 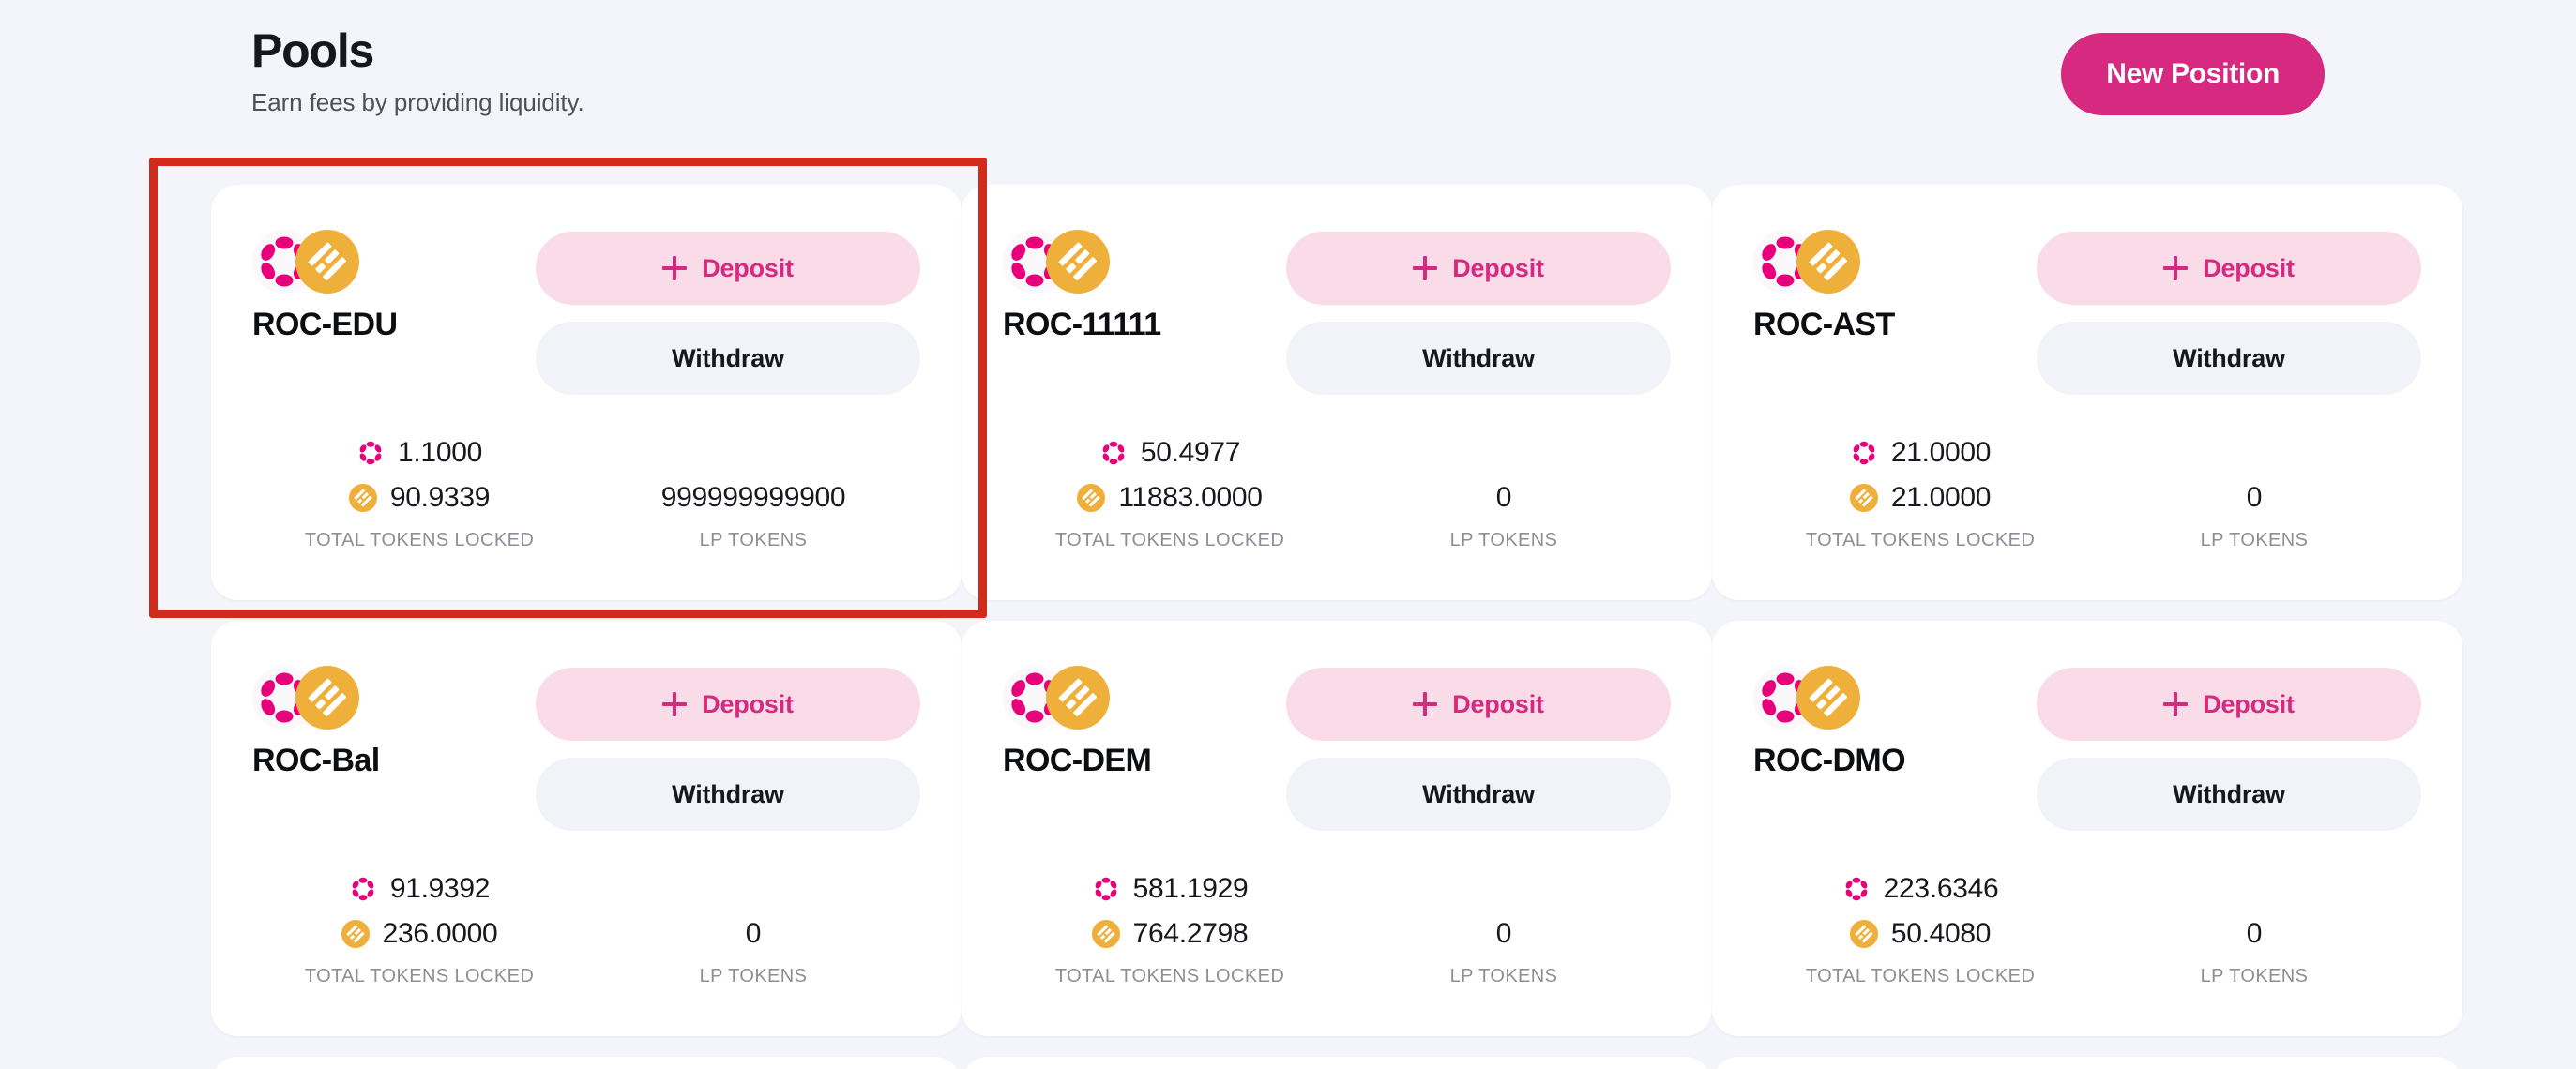 What do you see at coordinates (417, 101) in the screenshot?
I see `page-subtitle: Earn fees by providing liquidity.` at bounding box center [417, 101].